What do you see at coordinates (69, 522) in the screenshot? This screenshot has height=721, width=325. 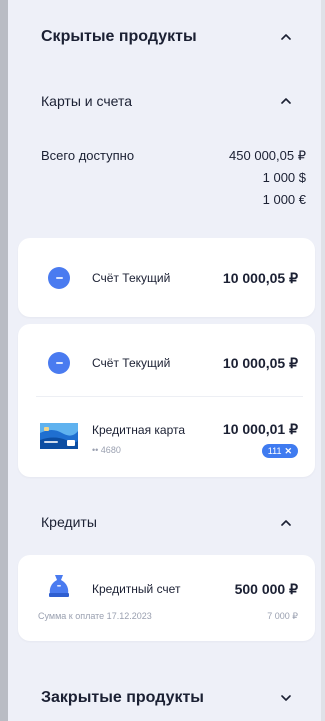 I see `credits-title: Кредиты` at bounding box center [69, 522].